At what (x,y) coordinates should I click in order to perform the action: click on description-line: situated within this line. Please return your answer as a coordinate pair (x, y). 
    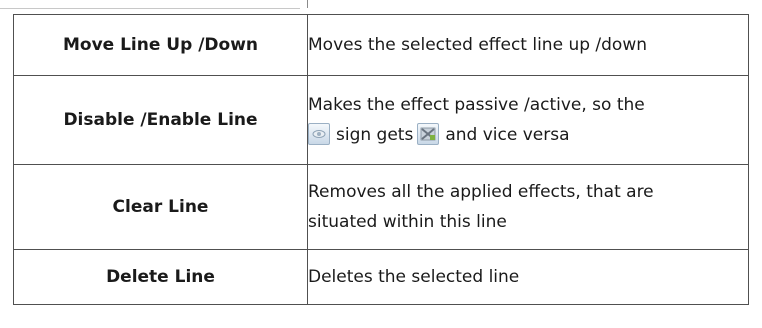
    Looking at the image, I should click on (407, 222).